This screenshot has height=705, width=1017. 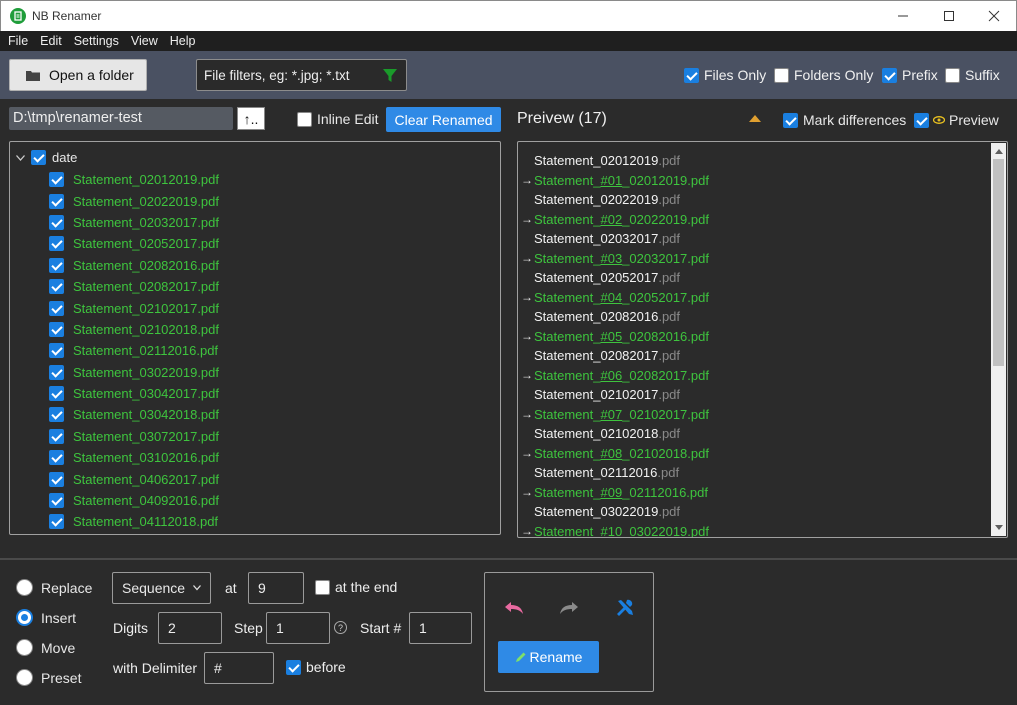 I want to click on preview-renamed-row: → Statement_ #06 _02082017.pdf, so click(x=614, y=376).